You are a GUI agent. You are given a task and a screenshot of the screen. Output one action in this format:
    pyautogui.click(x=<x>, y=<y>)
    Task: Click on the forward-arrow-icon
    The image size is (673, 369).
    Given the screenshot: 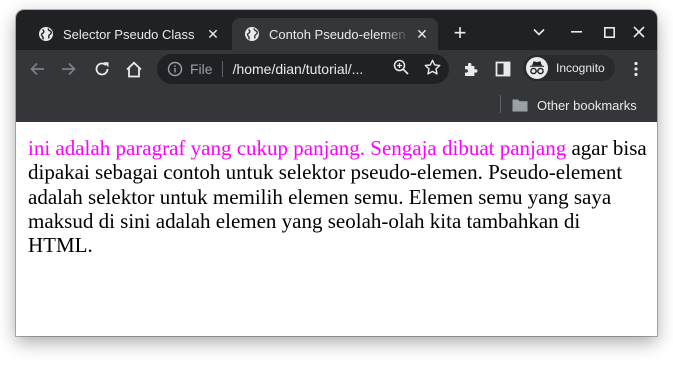 What is the action you would take?
    pyautogui.click(x=69, y=69)
    